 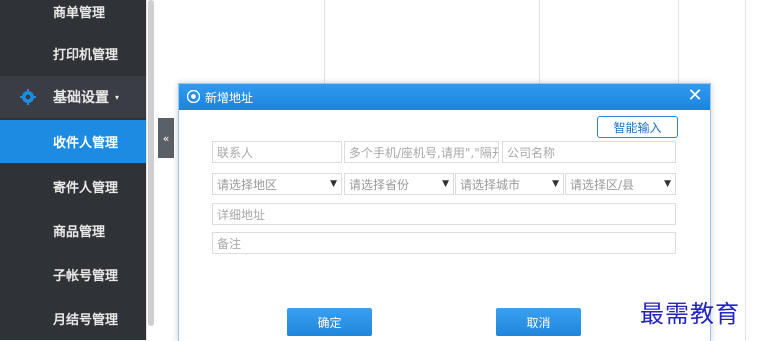 I want to click on smart-input-button: 智能输入, so click(x=637, y=127).